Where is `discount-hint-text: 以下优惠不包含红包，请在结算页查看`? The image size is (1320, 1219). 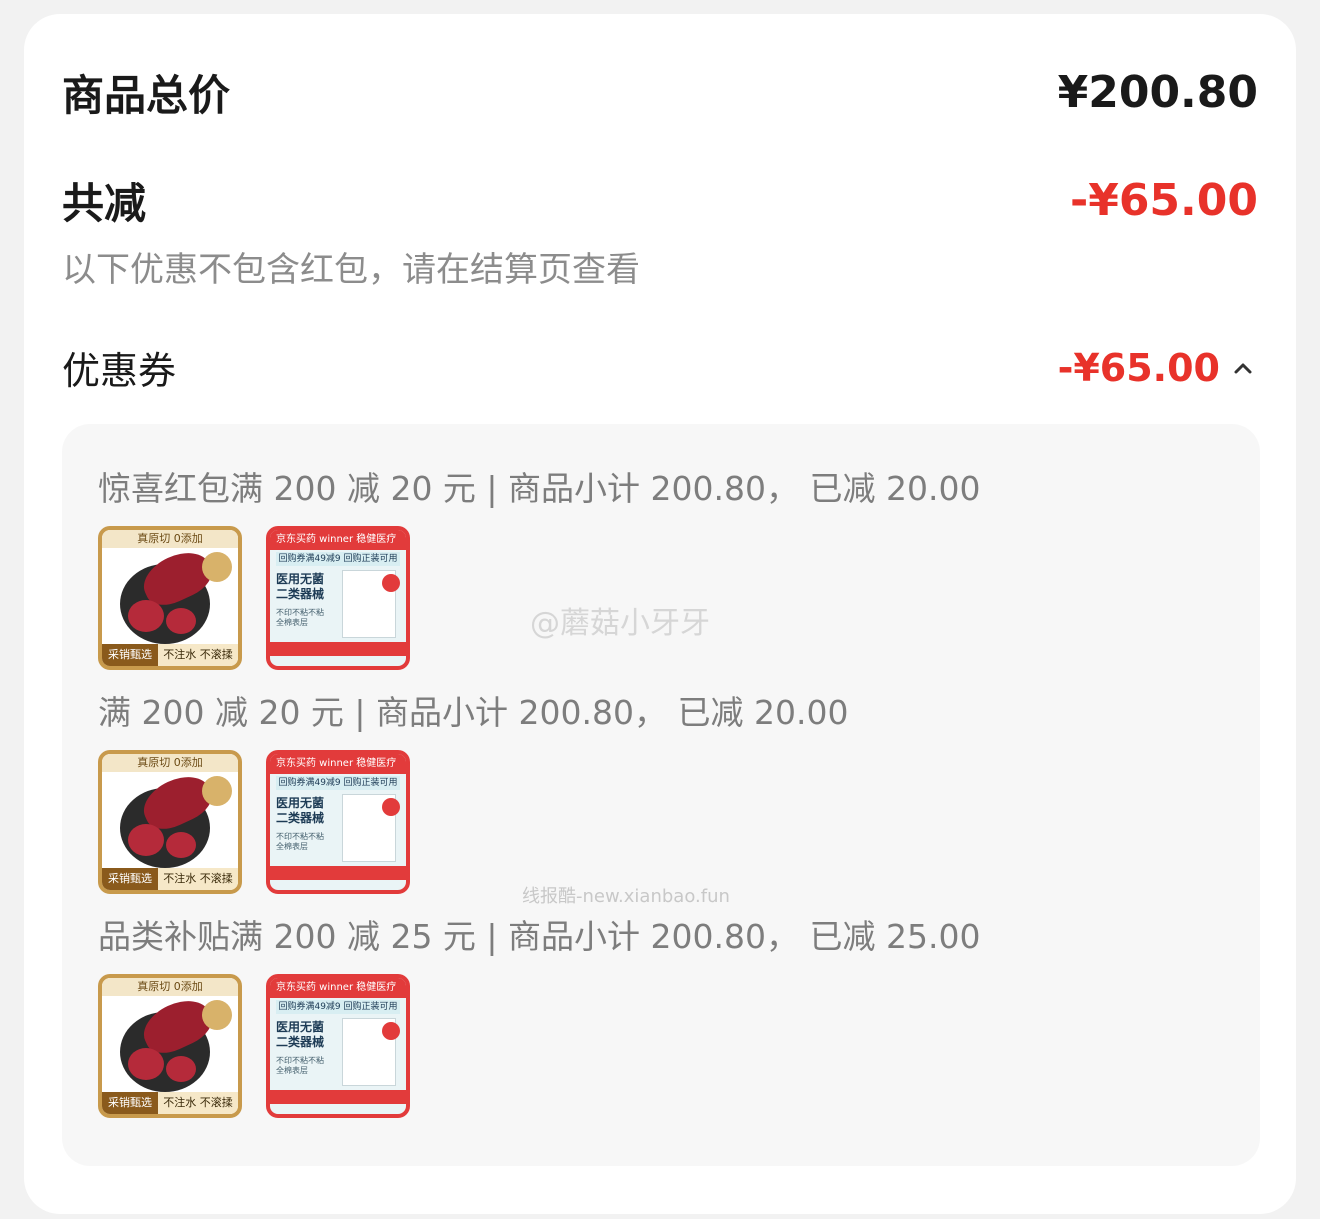
discount-hint-text: 以下优惠不包含红包，请在结算页查看 is located at coordinates (351, 270).